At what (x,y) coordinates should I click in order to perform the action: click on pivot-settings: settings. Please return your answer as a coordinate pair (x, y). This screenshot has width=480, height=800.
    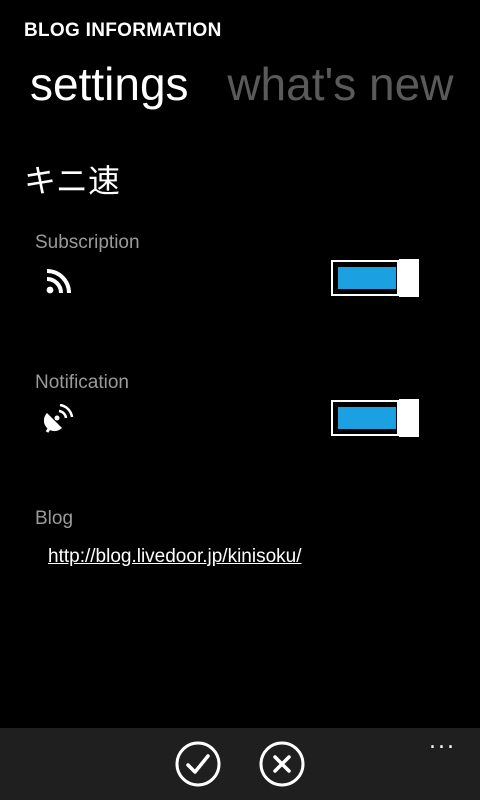
    Looking at the image, I should click on (109, 84).